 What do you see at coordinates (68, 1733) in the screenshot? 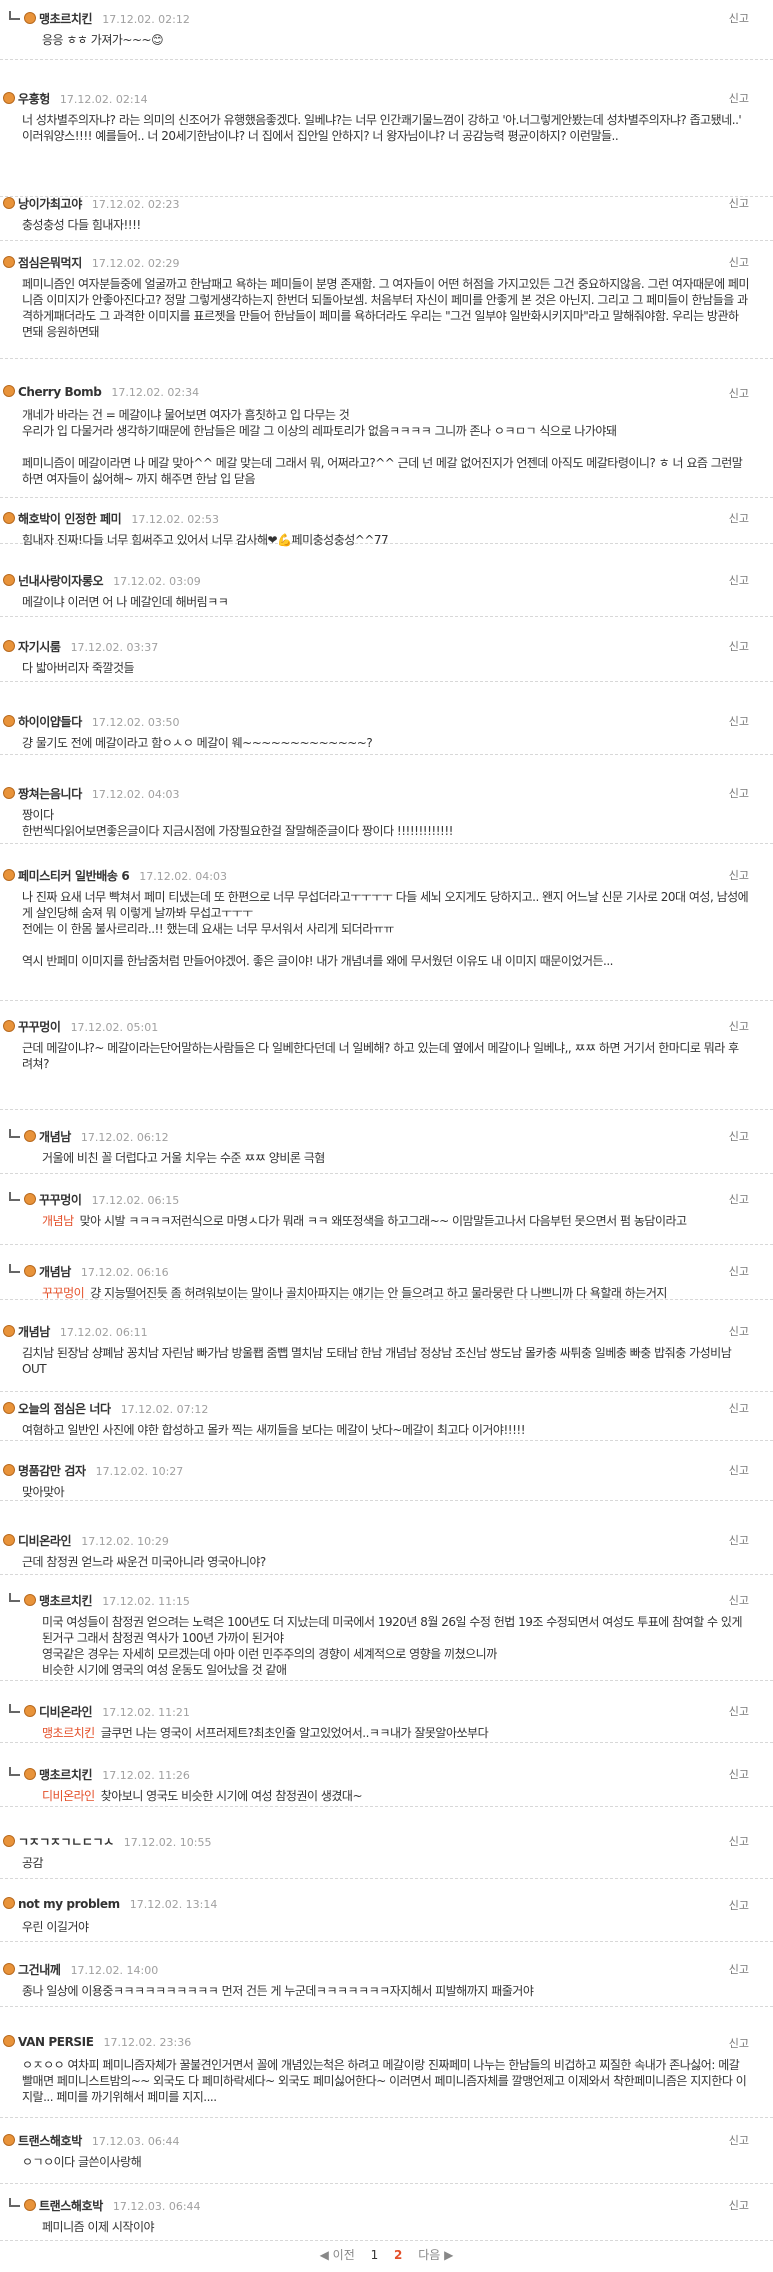
I see `reply-mention: 맹초르치킨` at bounding box center [68, 1733].